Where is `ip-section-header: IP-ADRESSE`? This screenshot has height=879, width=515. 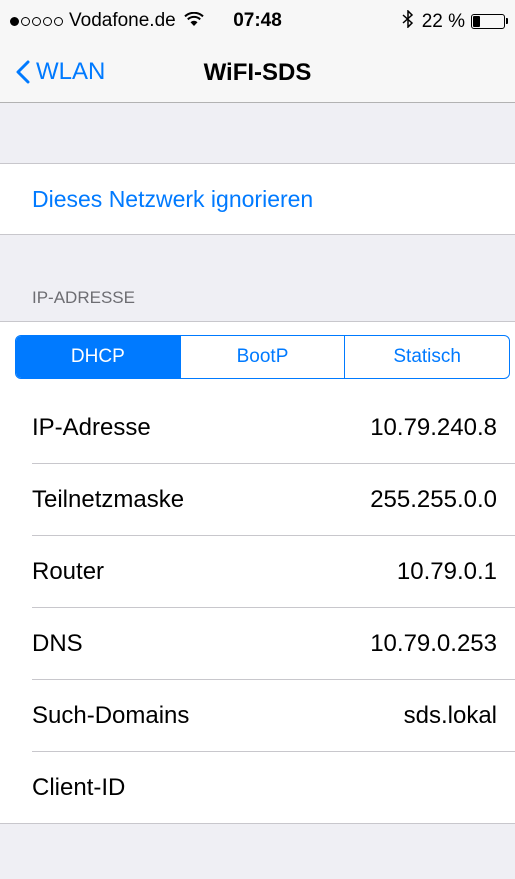 ip-section-header: IP-ADRESSE is located at coordinates (83, 297).